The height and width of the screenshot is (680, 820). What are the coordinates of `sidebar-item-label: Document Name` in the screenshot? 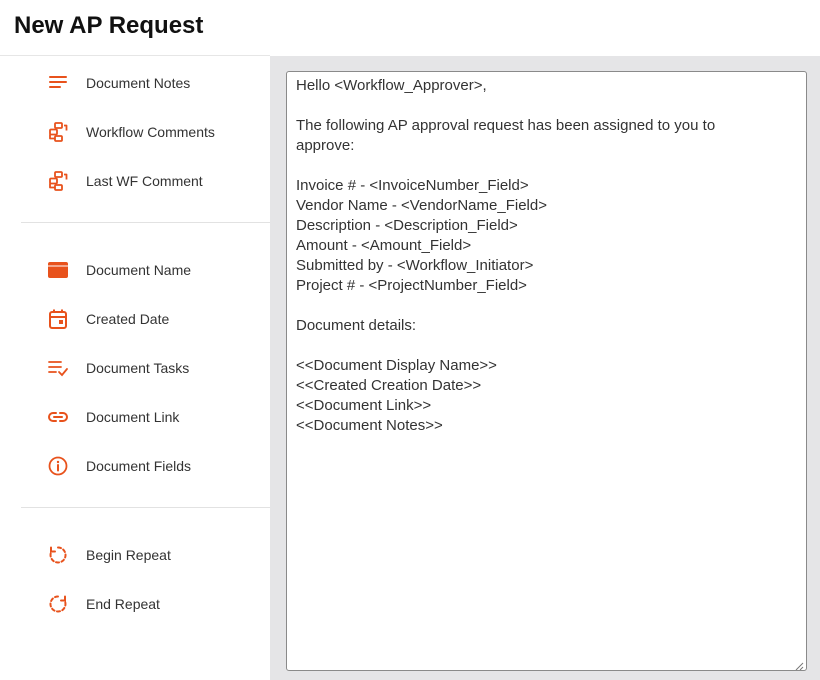 It's located at (139, 270).